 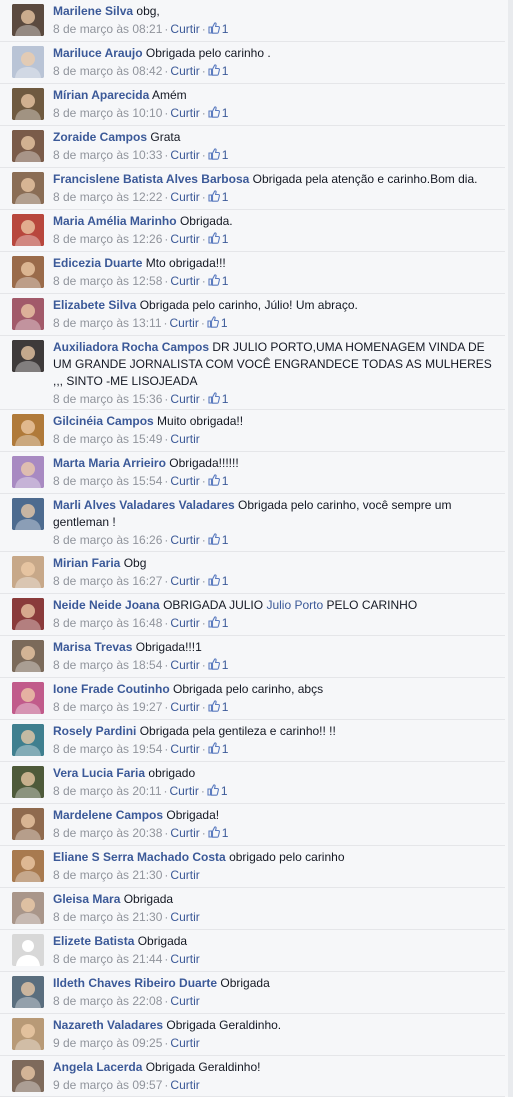 What do you see at coordinates (107, 623) in the screenshot?
I see `comment-timestamp: 8 de março às 16:48` at bounding box center [107, 623].